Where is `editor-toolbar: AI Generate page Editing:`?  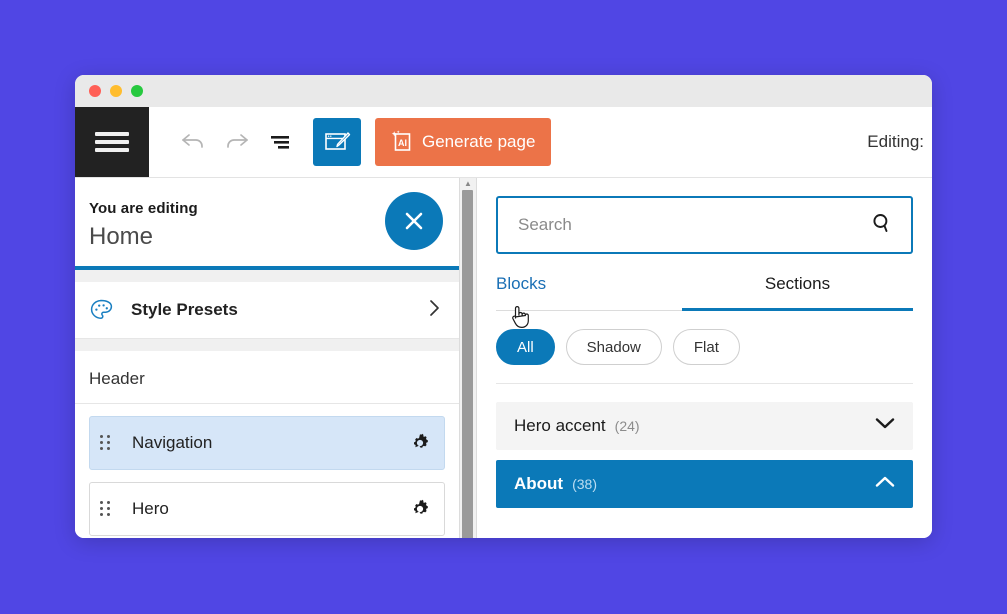
editor-toolbar: AI Generate page Editing: is located at coordinates (503, 142).